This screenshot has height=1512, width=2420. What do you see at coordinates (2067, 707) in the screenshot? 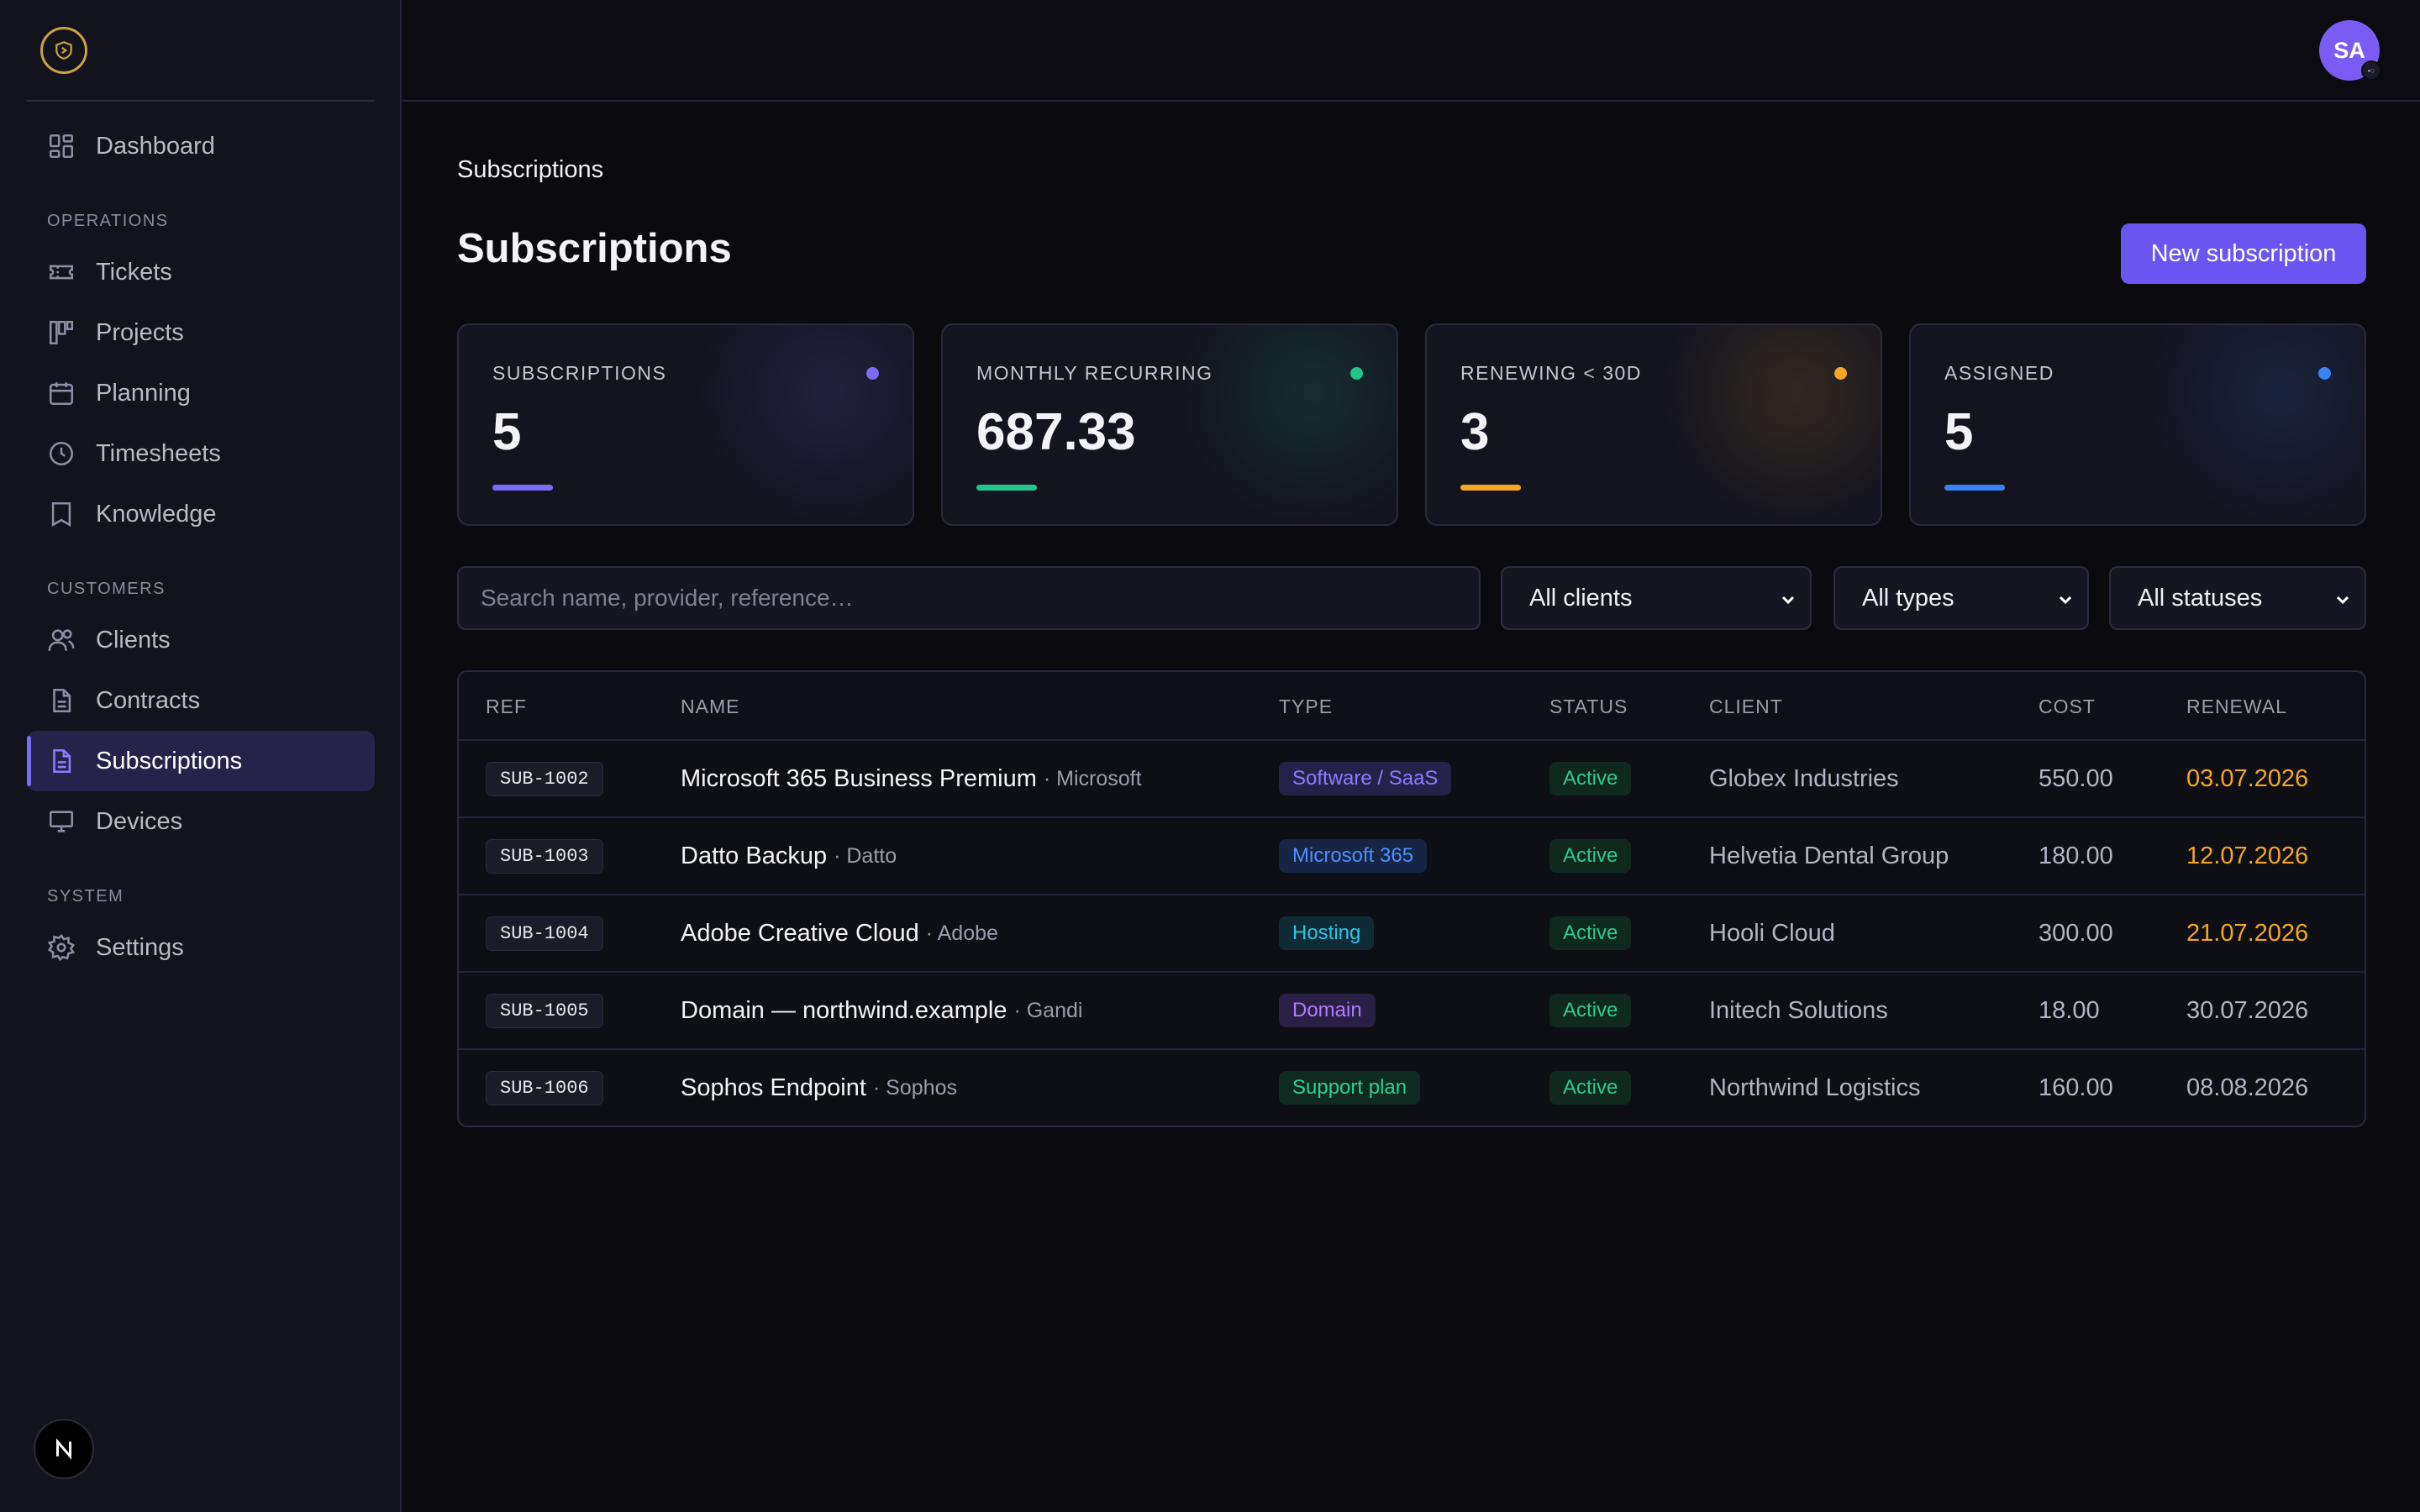
I see `column-header: COST` at bounding box center [2067, 707].